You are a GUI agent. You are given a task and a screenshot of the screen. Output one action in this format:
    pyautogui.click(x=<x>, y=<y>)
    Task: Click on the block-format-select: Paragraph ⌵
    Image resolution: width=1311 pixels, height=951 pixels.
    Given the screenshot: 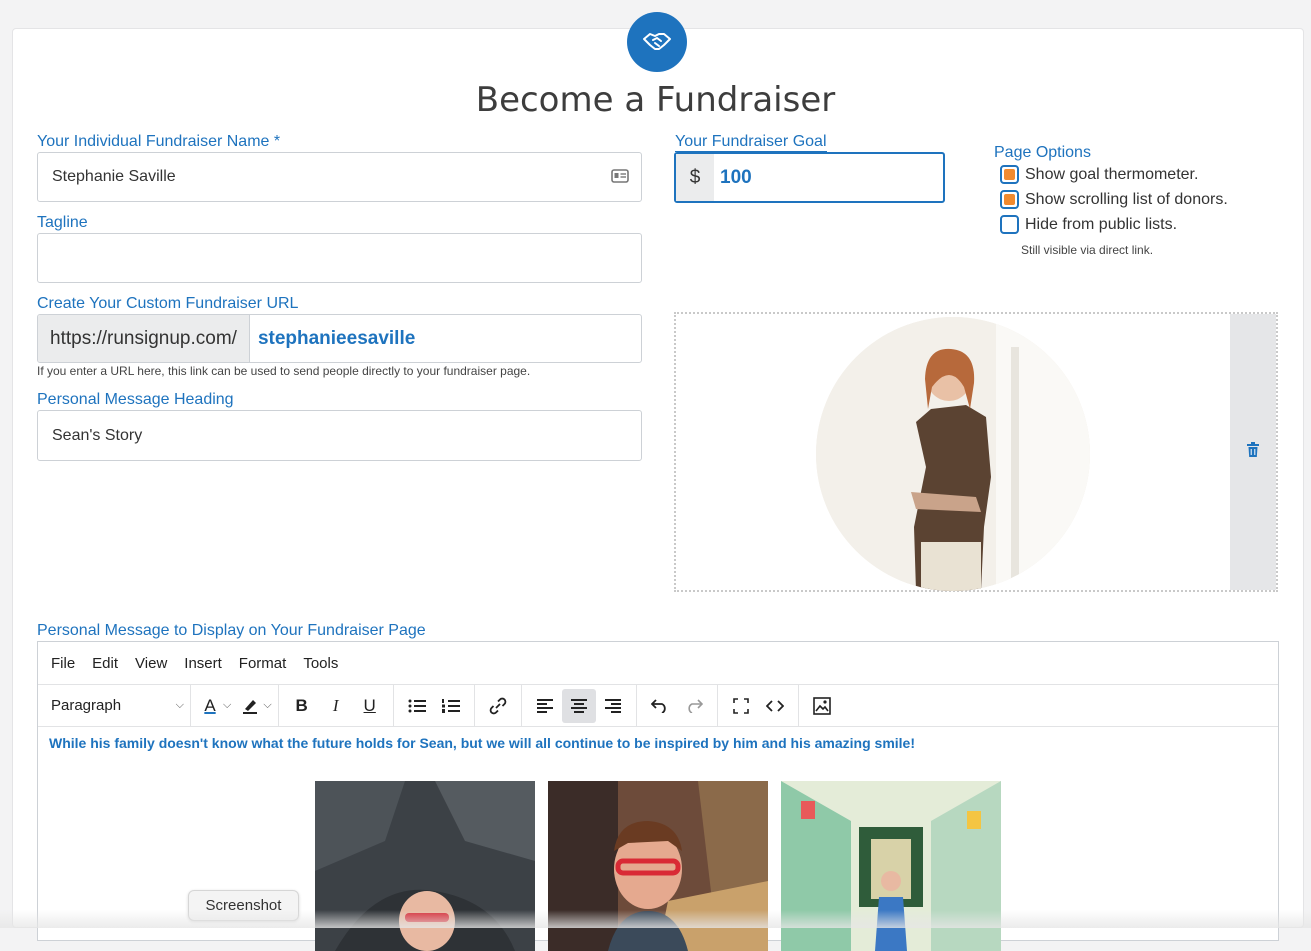 What is the action you would take?
    pyautogui.click(x=114, y=705)
    